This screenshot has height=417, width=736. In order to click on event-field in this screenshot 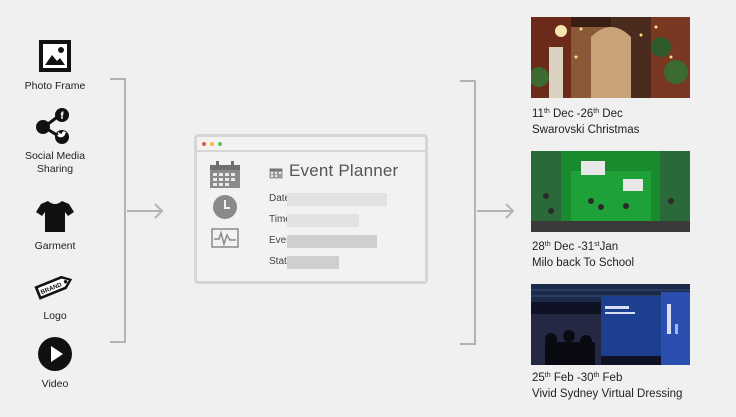, I will do `click(332, 241)`.